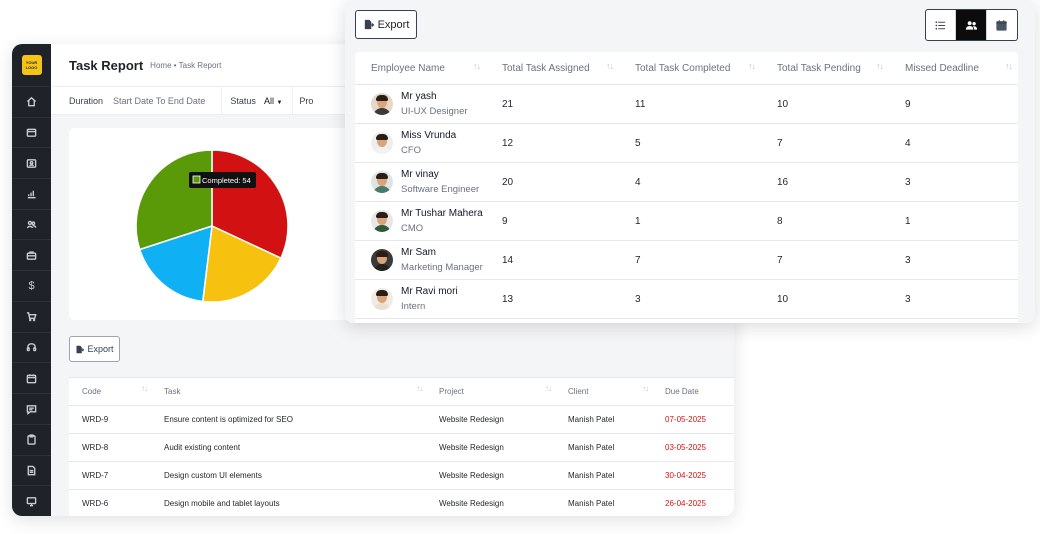 The image size is (1040, 534). Describe the element at coordinates (686, 143) in the screenshot. I see `table-row: Miss Vrunda CFO 12 5 7 4` at that location.